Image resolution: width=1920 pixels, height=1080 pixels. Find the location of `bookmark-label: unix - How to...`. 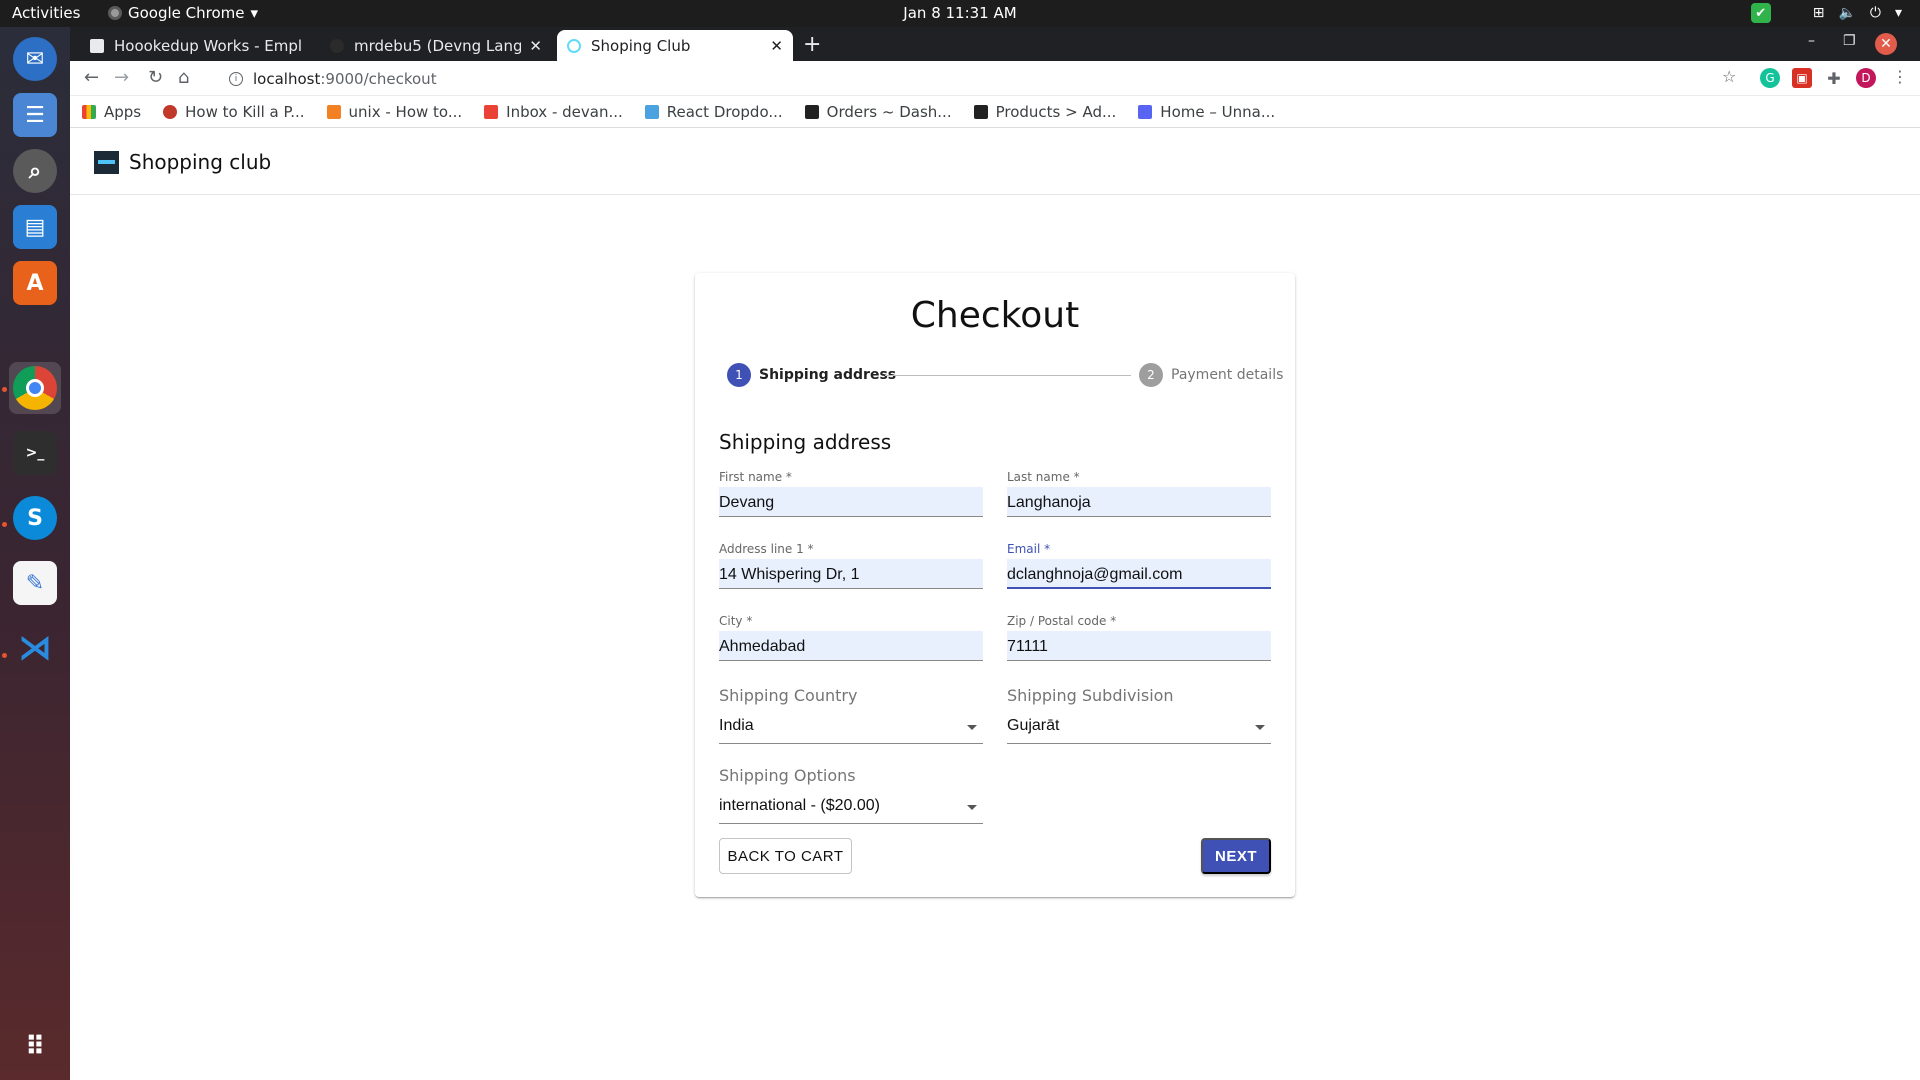

bookmark-label: unix - How to... is located at coordinates (405, 111).